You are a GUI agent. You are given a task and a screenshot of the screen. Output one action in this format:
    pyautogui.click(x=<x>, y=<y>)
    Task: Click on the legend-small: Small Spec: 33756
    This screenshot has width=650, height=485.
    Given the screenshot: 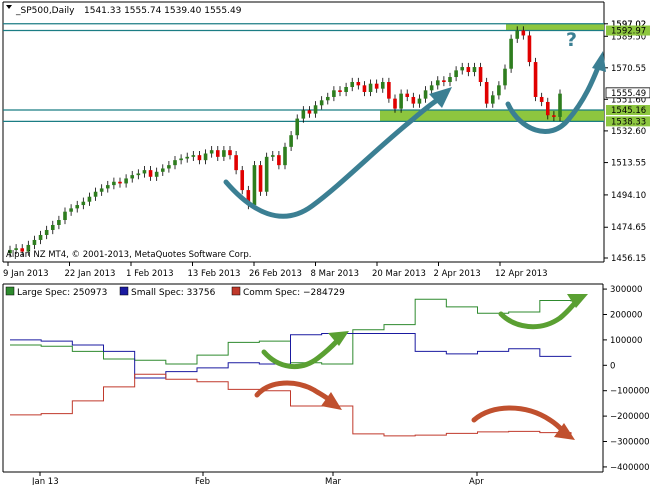 What is the action you would take?
    pyautogui.click(x=173, y=293)
    